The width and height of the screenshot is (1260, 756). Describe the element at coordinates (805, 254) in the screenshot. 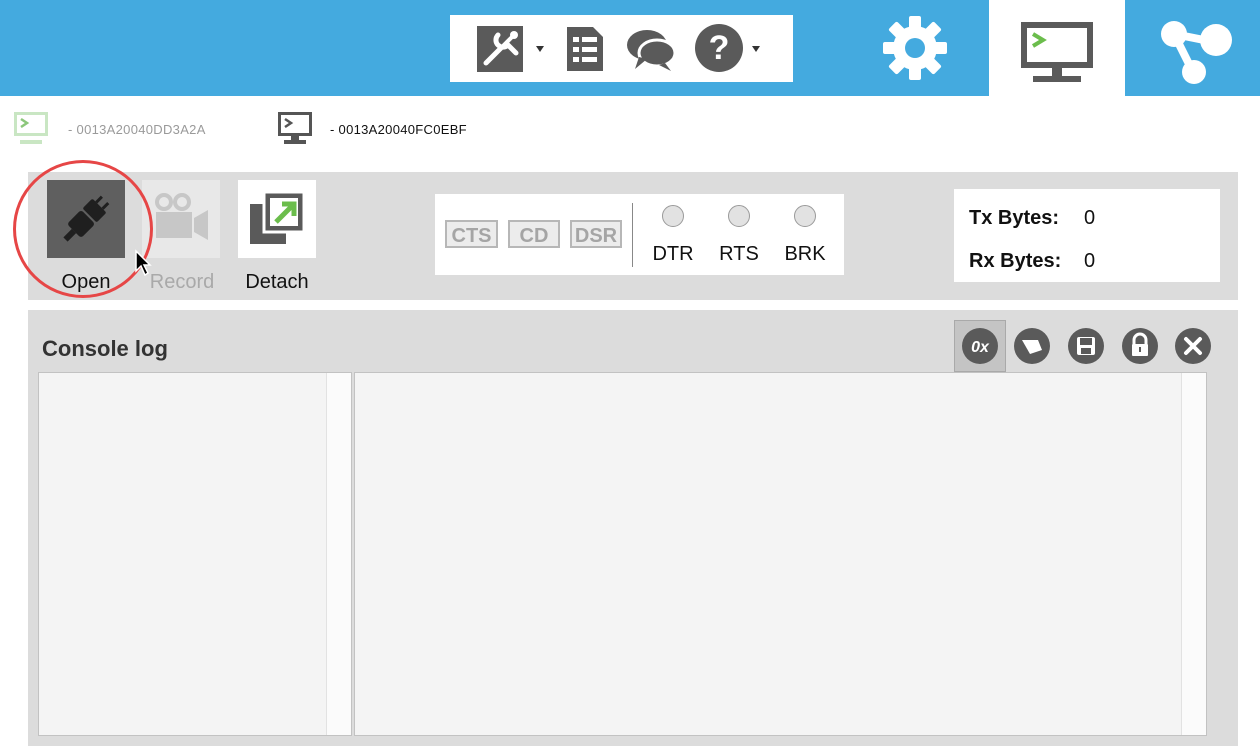

I see `brk-label: BRK` at that location.